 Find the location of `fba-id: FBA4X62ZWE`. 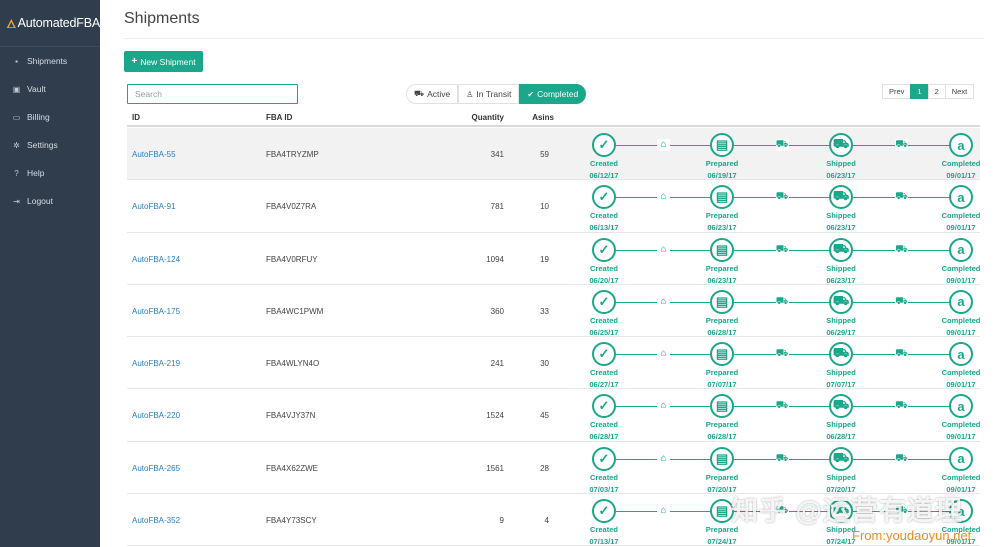

fba-id: FBA4X62ZWE is located at coordinates (292, 468).